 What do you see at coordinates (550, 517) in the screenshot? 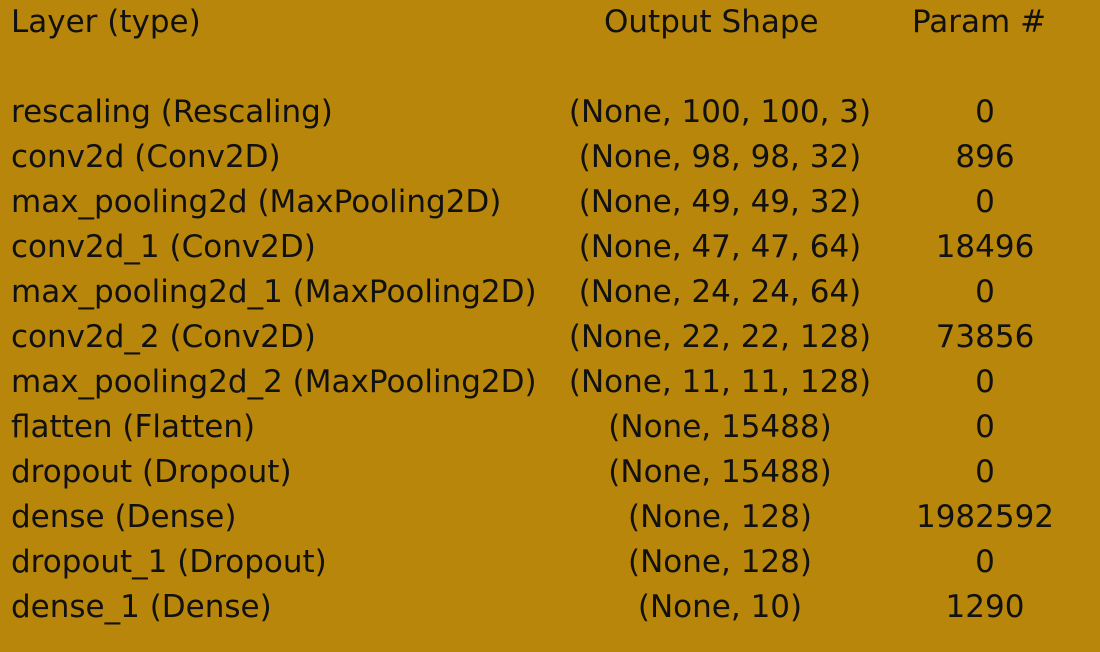
I see `table-row: dense (Dense) (None, 128) 1982592` at bounding box center [550, 517].